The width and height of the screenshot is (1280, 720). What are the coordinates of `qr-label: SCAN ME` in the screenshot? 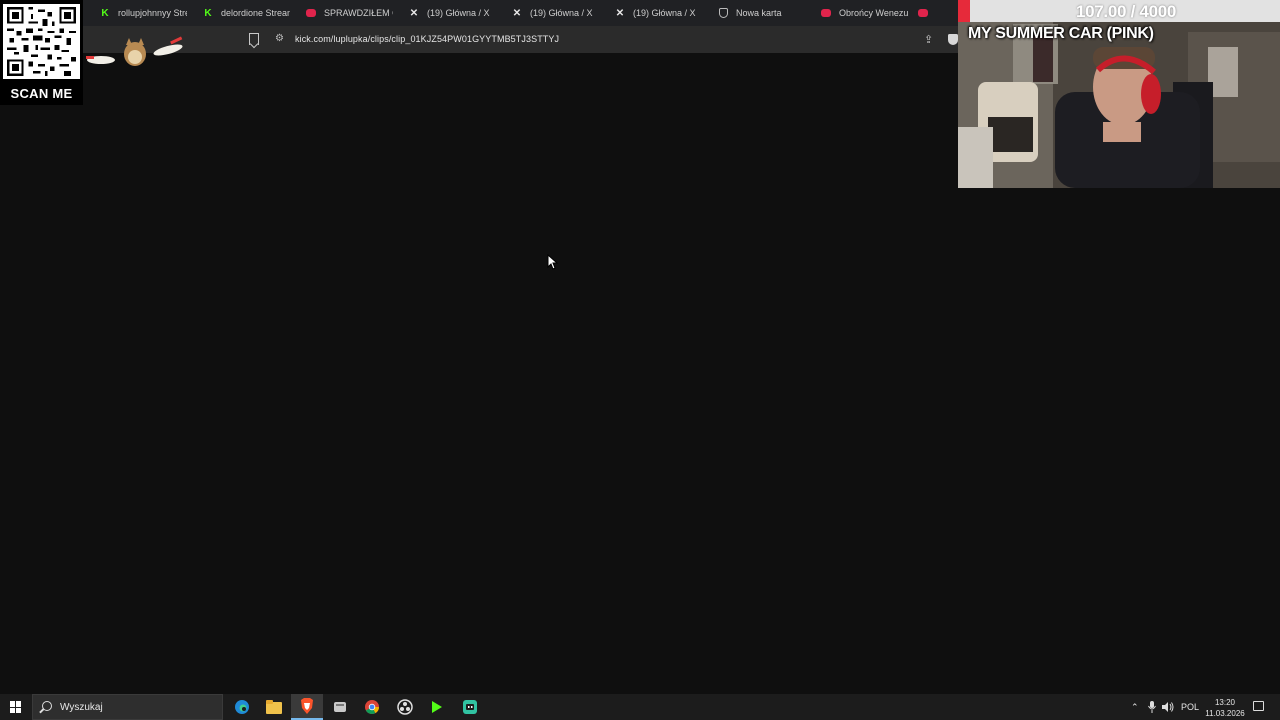 It's located at (41, 93).